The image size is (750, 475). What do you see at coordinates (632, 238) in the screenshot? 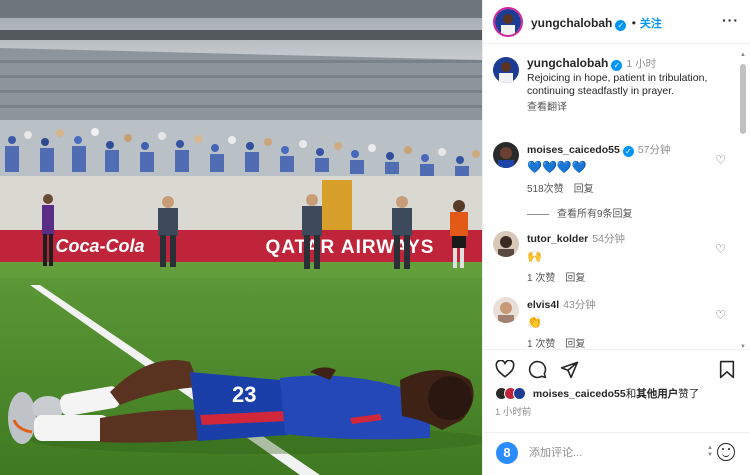
I see `comment-header: tutor_kolder 54分钟` at bounding box center [632, 238].